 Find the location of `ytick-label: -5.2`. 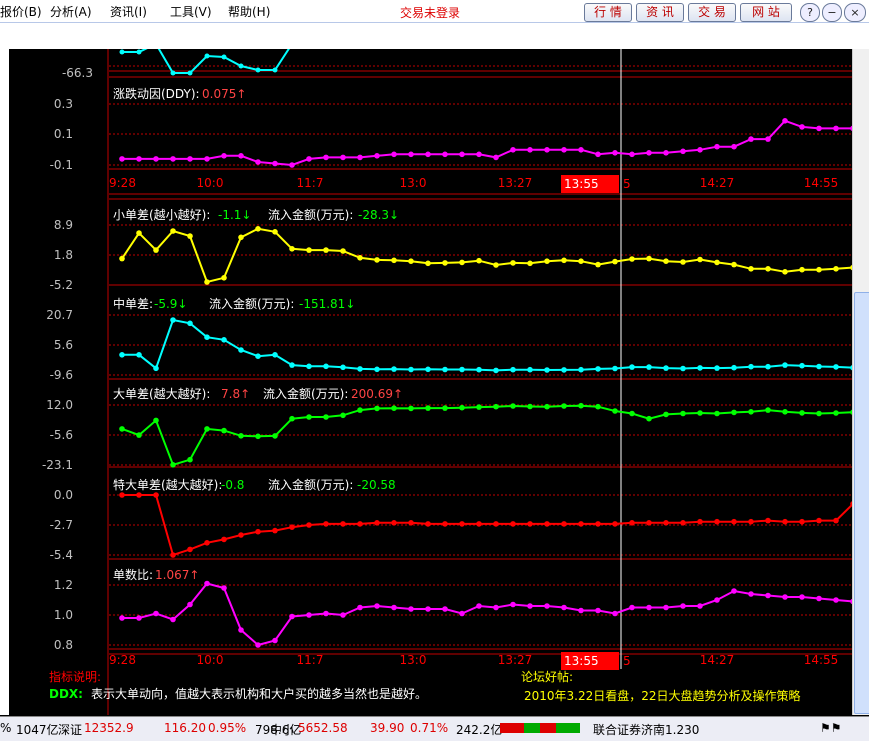

ytick-label: -5.2 is located at coordinates (61, 285).